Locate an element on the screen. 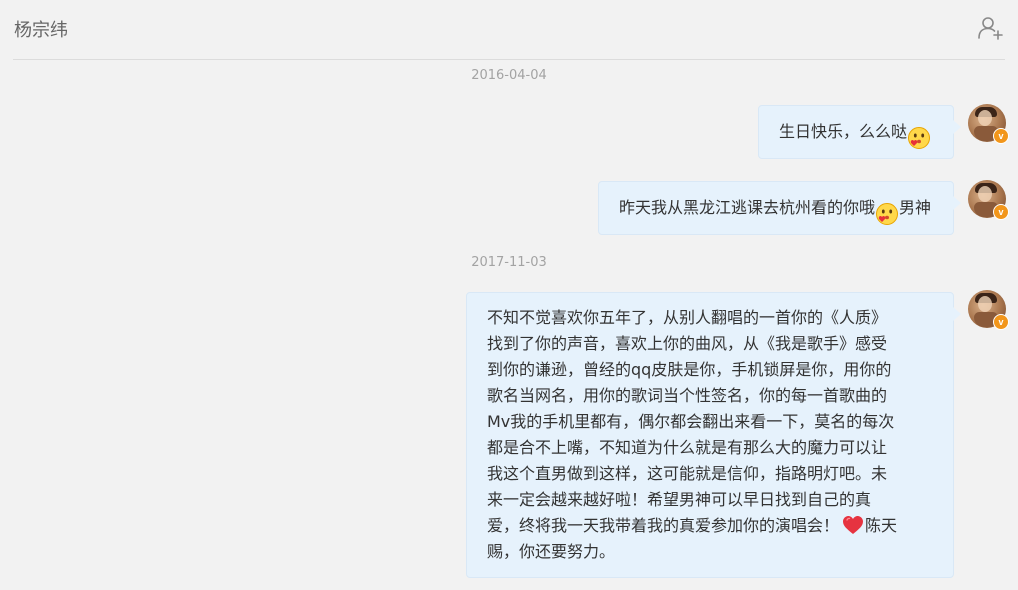  message-timestamp: 2016-04-04 is located at coordinates (509, 75).